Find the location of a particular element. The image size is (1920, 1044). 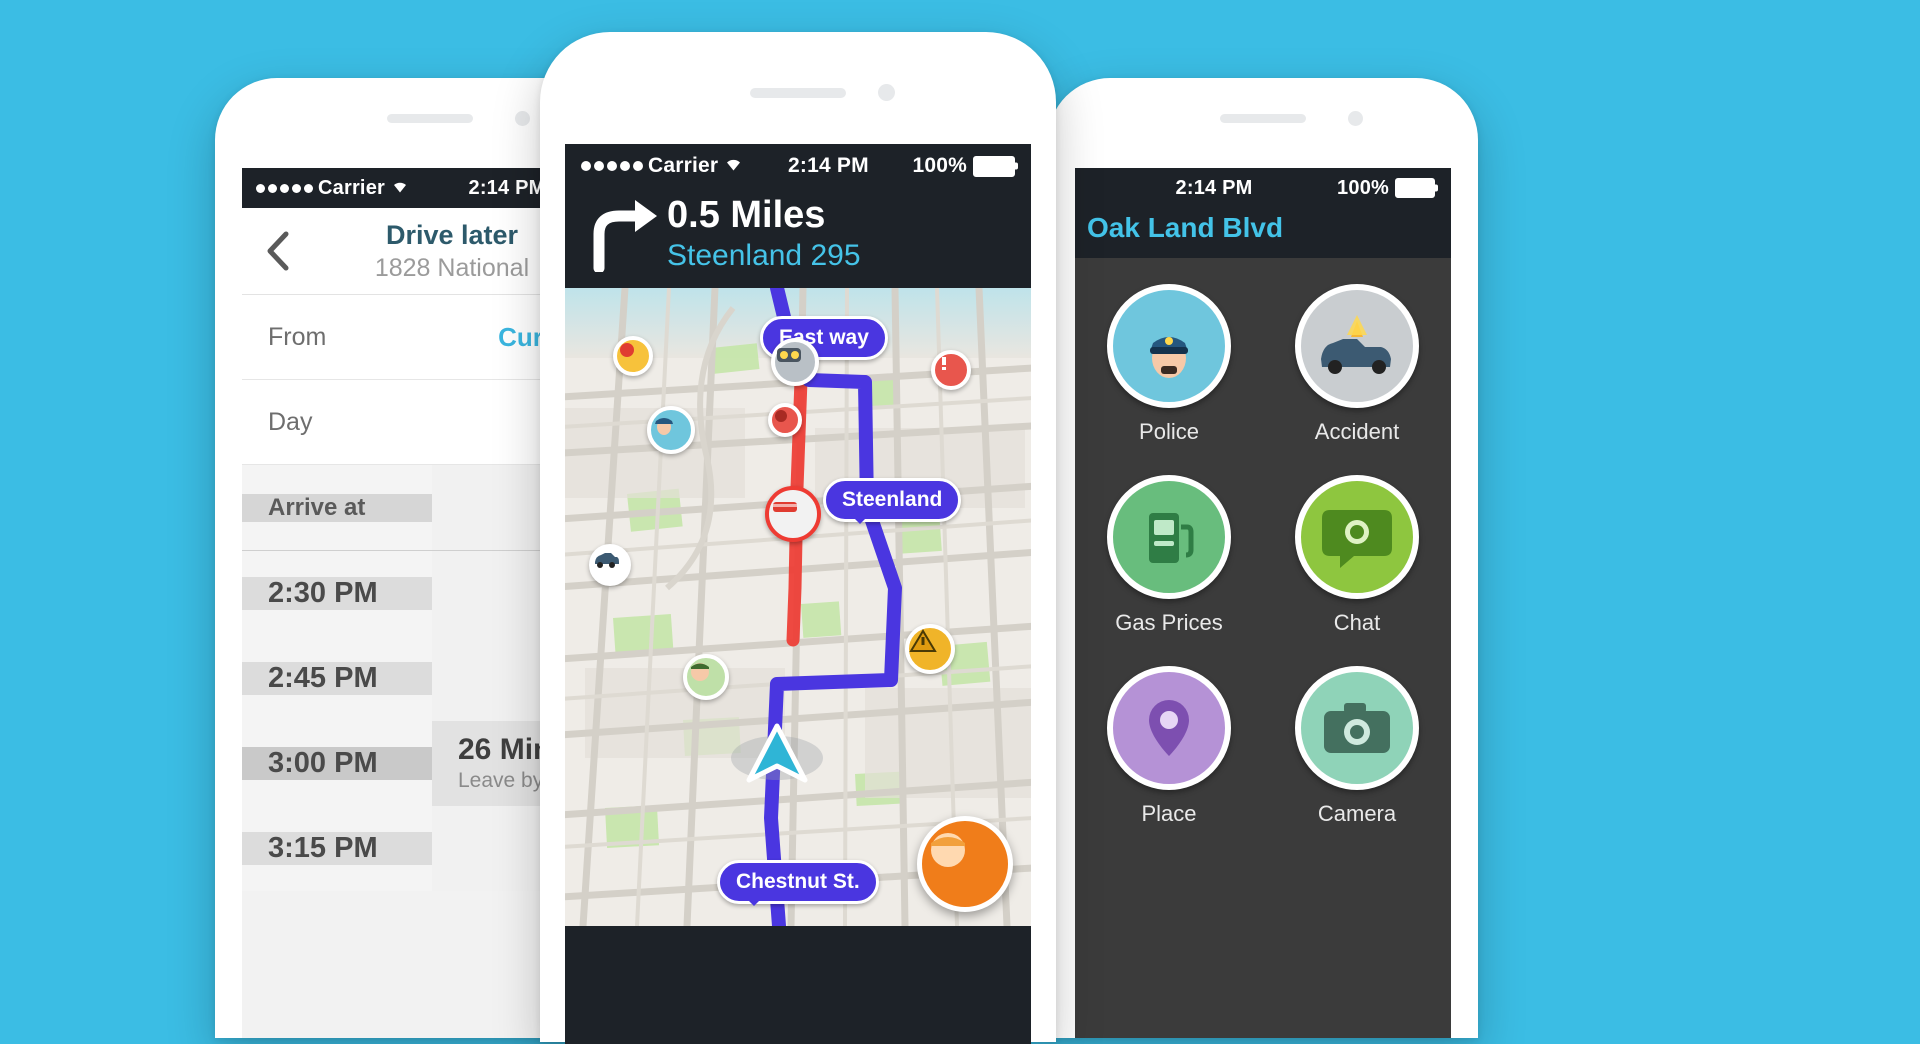

right-status-right: 100% is located at coordinates (1386, 188).